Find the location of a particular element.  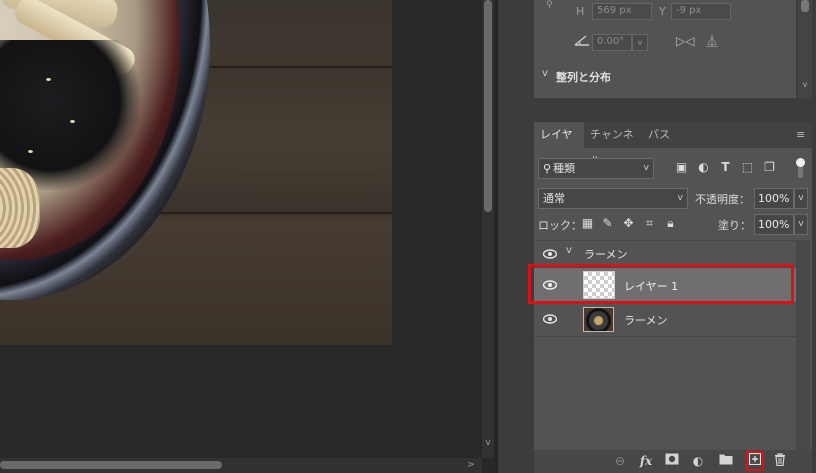

seaweed-topping is located at coordinates (70, 115).